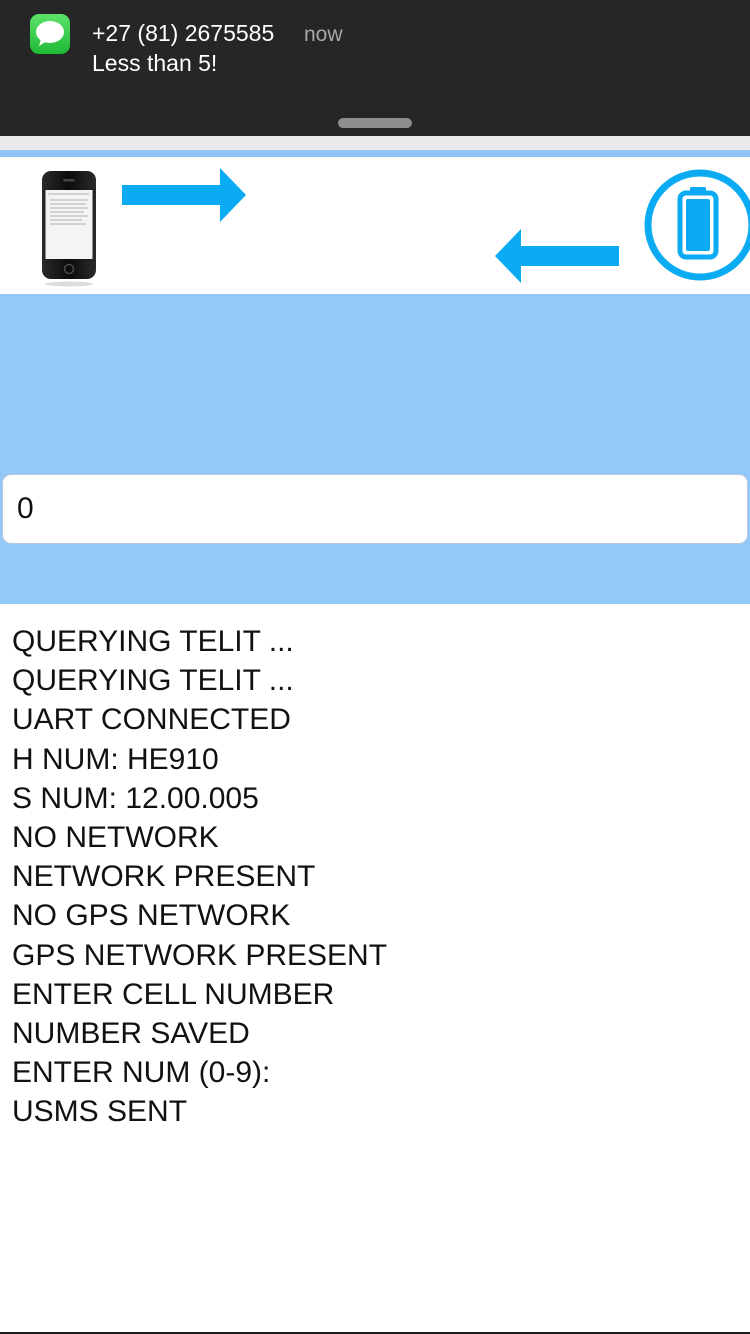  Describe the element at coordinates (375, 225) in the screenshot. I see `status-header` at that location.